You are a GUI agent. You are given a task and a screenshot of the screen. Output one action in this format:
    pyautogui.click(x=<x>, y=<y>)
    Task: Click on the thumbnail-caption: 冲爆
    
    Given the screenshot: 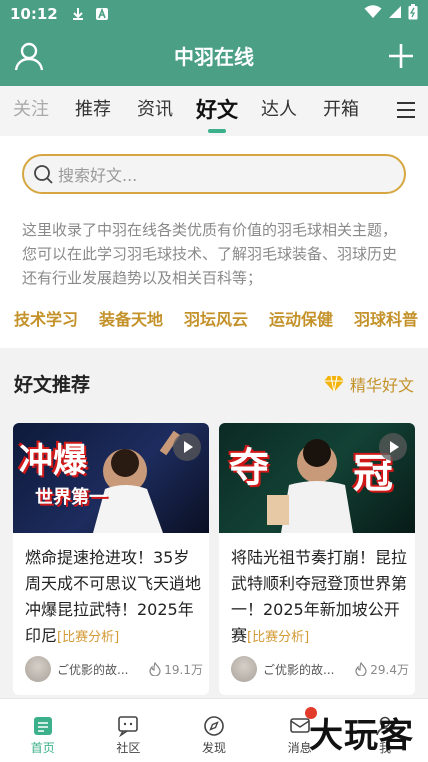 What is the action you would take?
    pyautogui.click(x=53, y=461)
    